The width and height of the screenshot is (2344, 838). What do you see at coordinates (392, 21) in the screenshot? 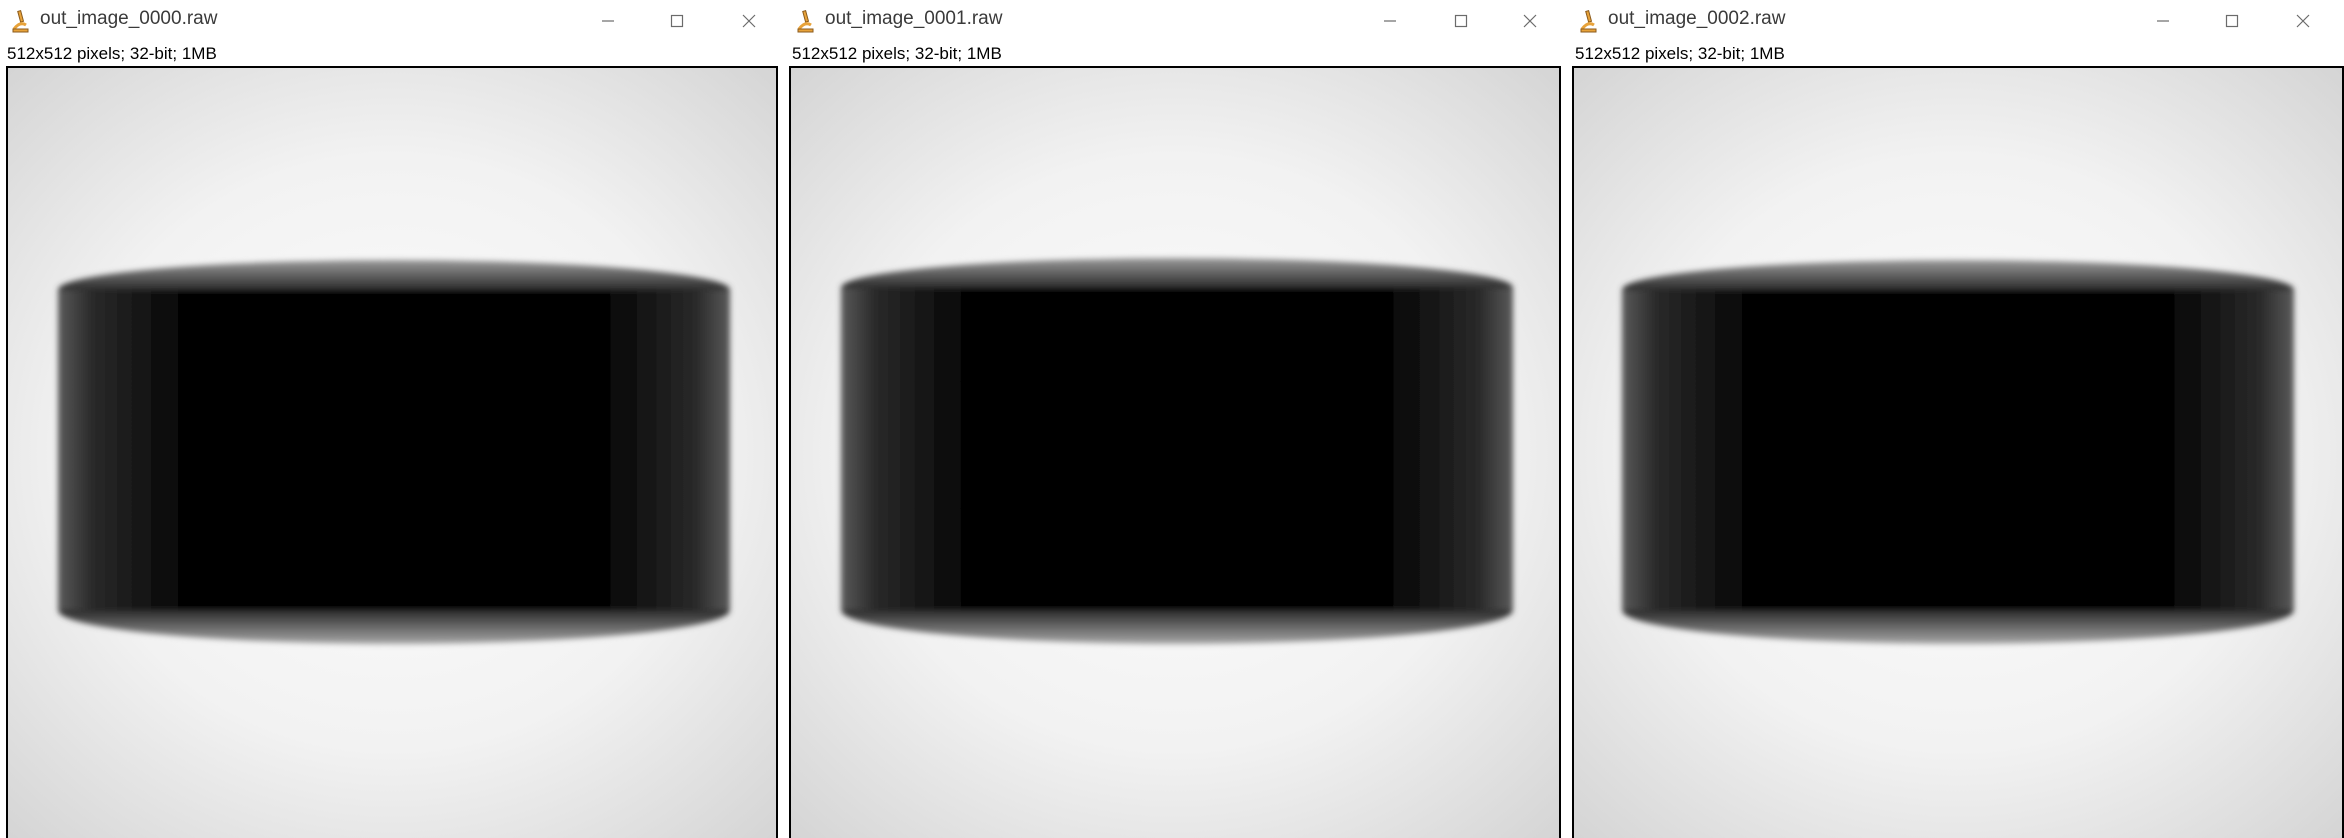
I see `window-titlebar: out_image_0000.raw` at bounding box center [392, 21].